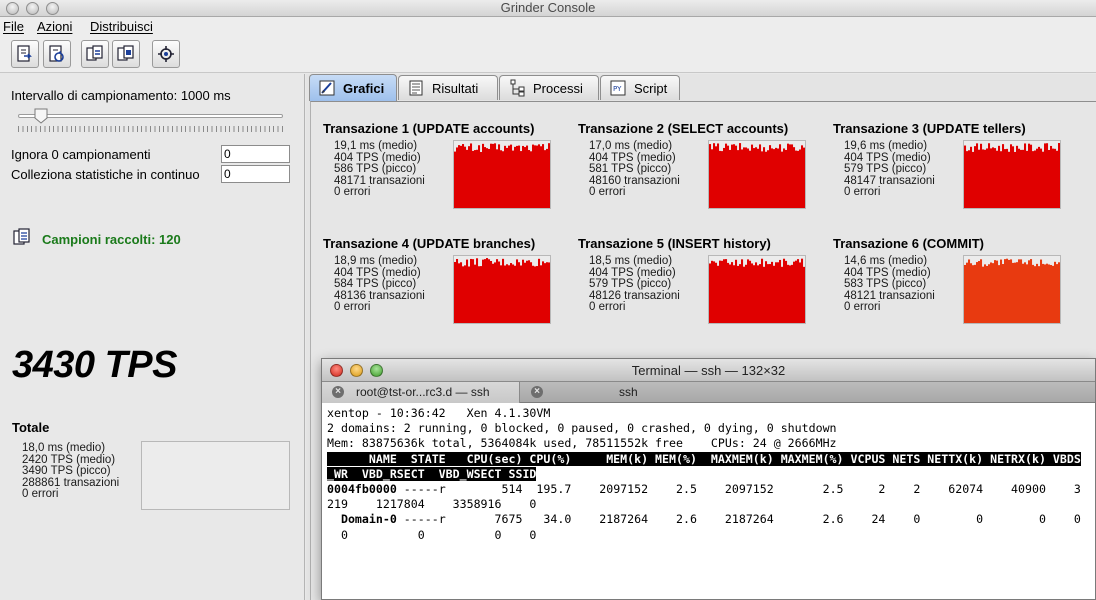  Describe the element at coordinates (640, 87) in the screenshot. I see `tab-script: PY Script` at that location.